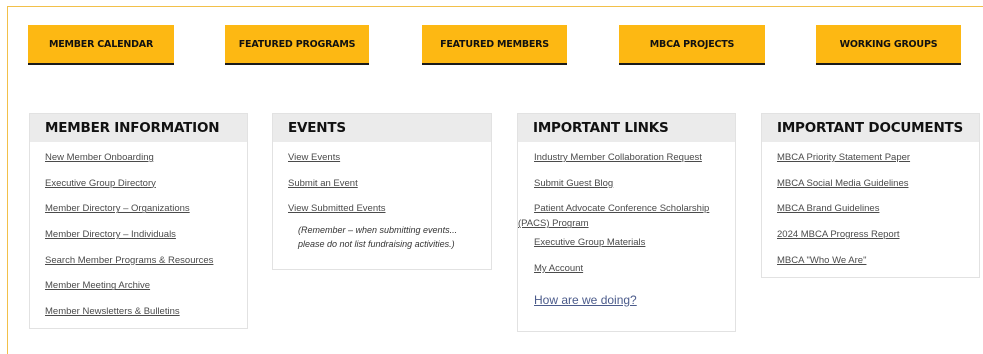 The image size is (983, 354). I want to click on link-member-directory-individuals: Member Directory – Individuals, so click(146, 242).